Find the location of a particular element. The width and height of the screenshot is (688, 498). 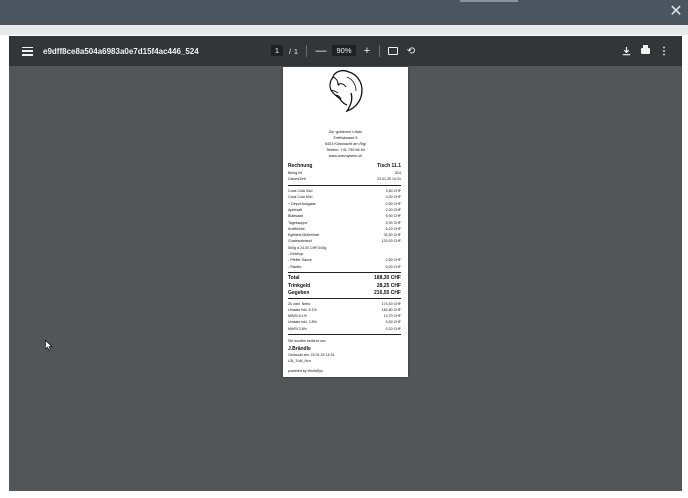

row-label: Coca Cola 50cl is located at coordinates (300, 197).